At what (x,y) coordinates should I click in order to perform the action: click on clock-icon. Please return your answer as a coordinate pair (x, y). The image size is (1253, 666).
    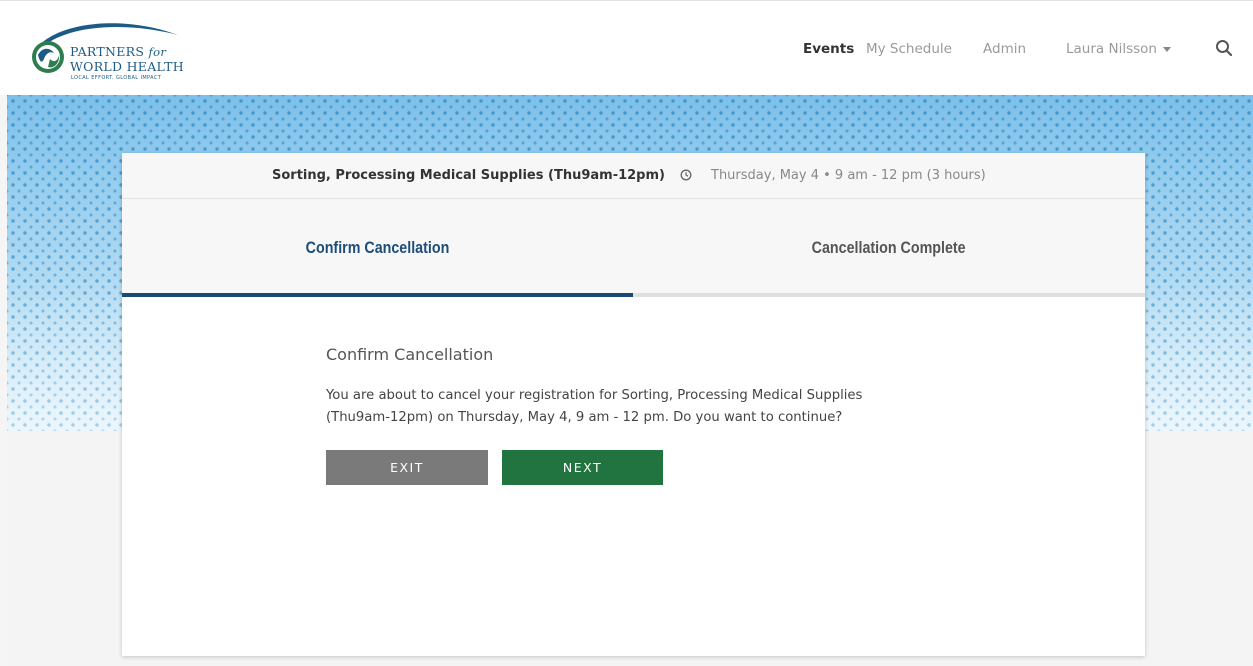
    Looking at the image, I should click on (686, 175).